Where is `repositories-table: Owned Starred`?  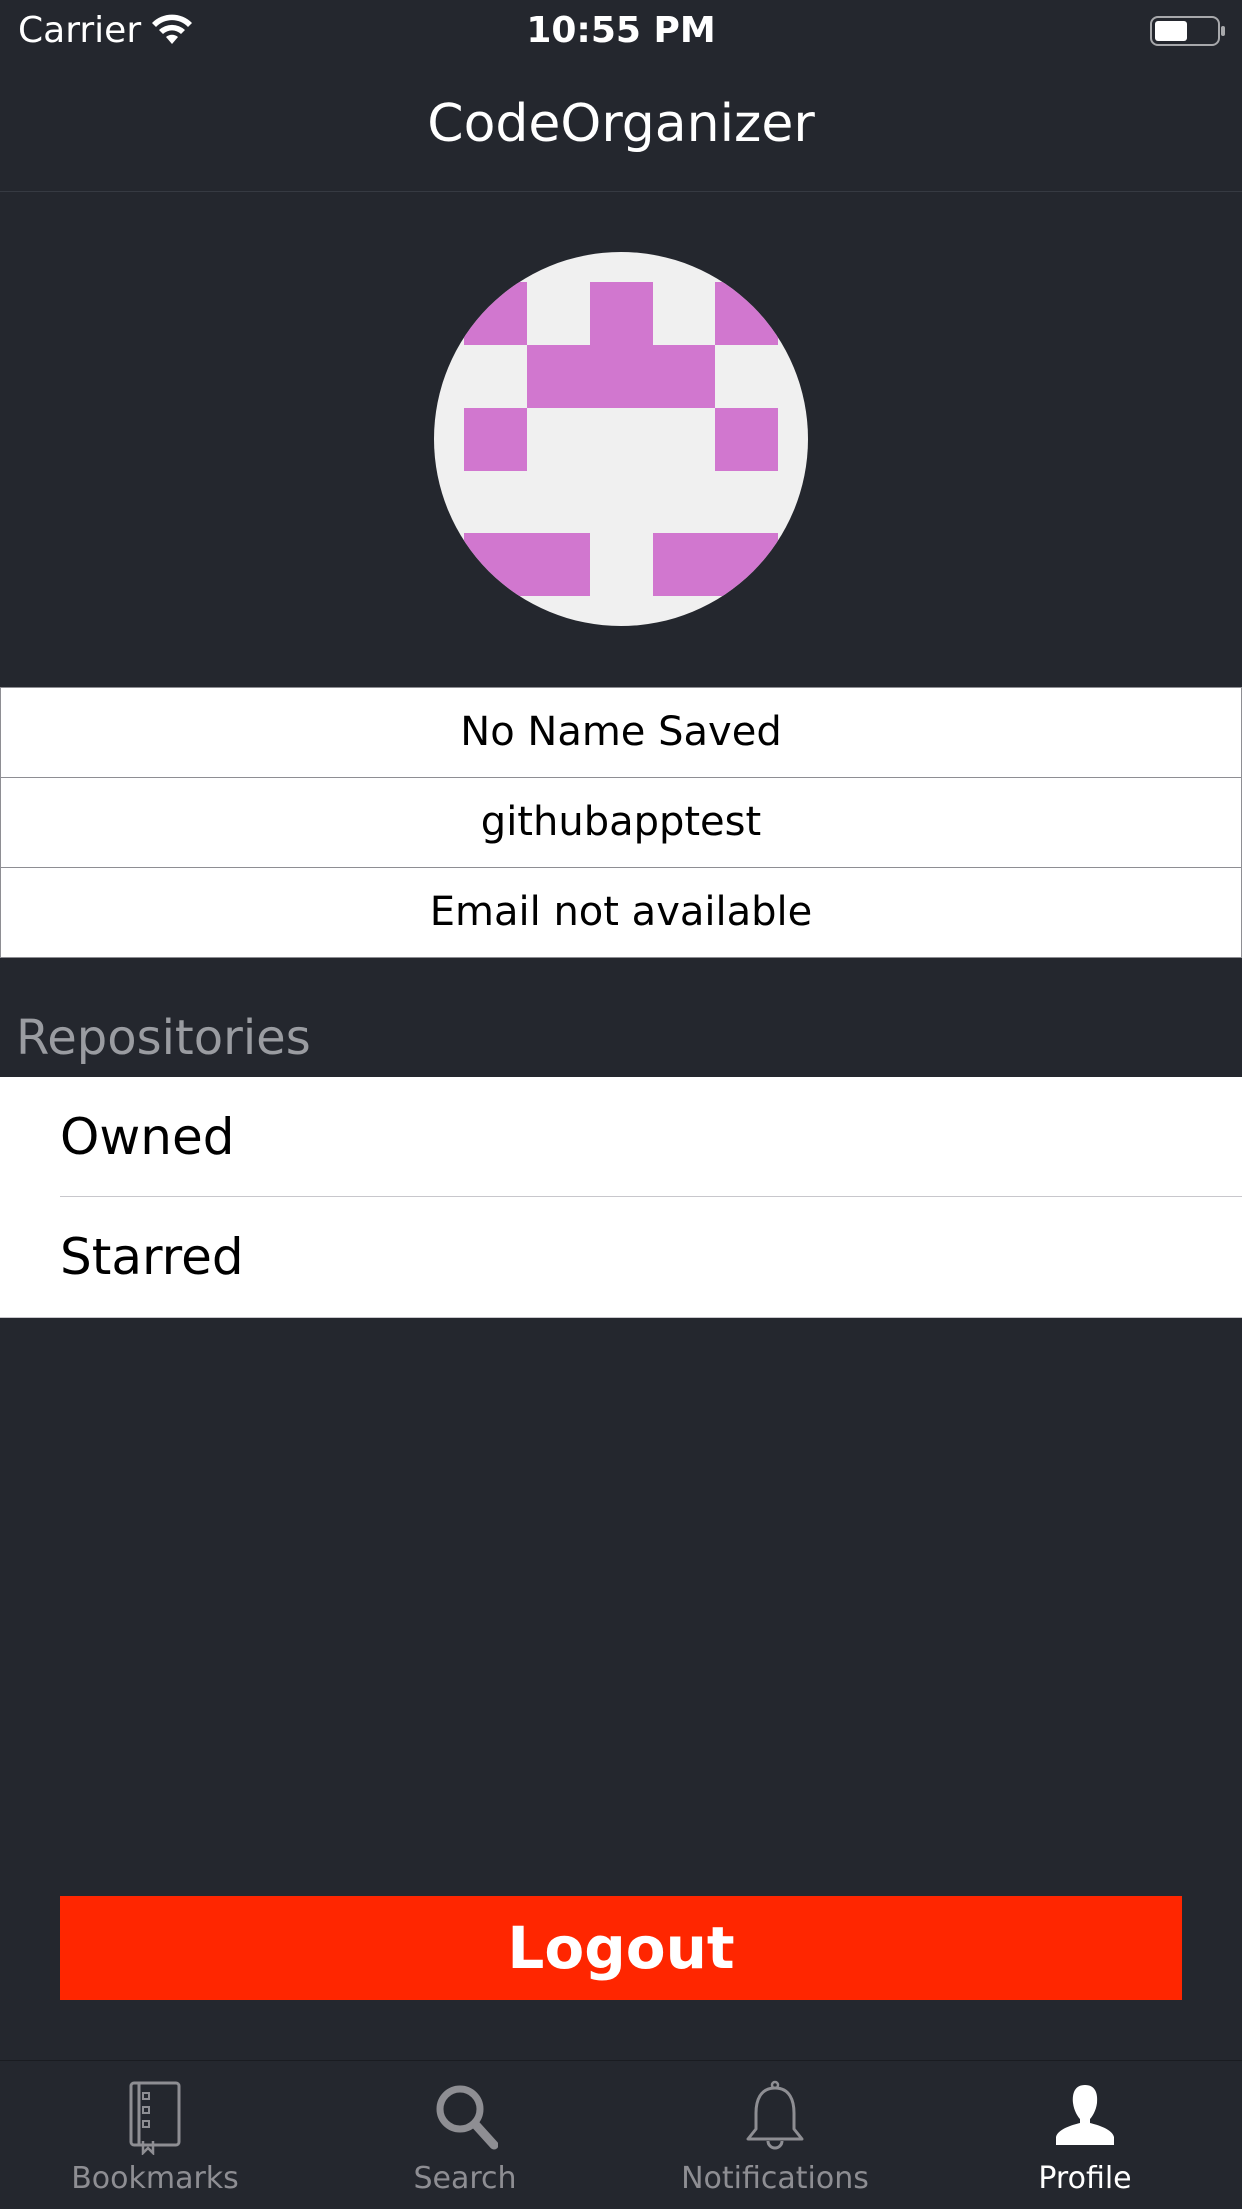 repositories-table: Owned Starred is located at coordinates (621, 1197).